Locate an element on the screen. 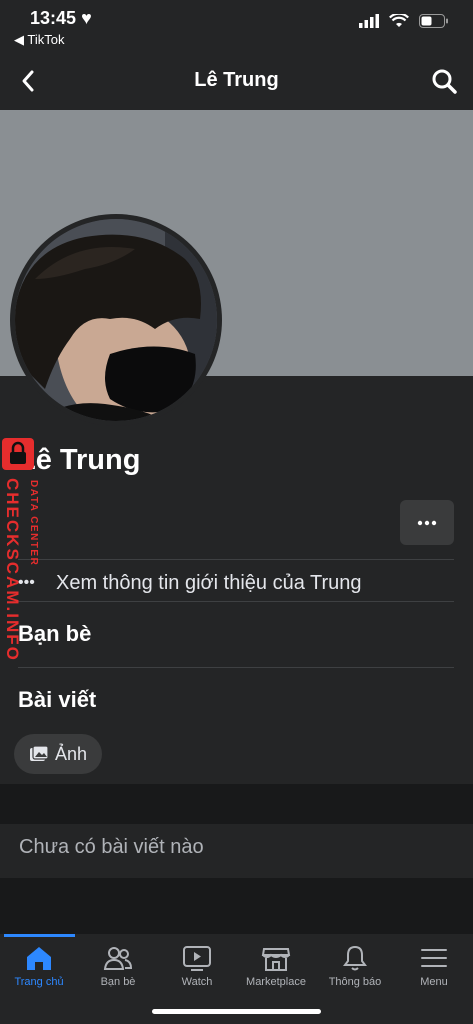 Image resolution: width=473 pixels, height=1024 pixels. section-gap is located at coordinates (236, 804).